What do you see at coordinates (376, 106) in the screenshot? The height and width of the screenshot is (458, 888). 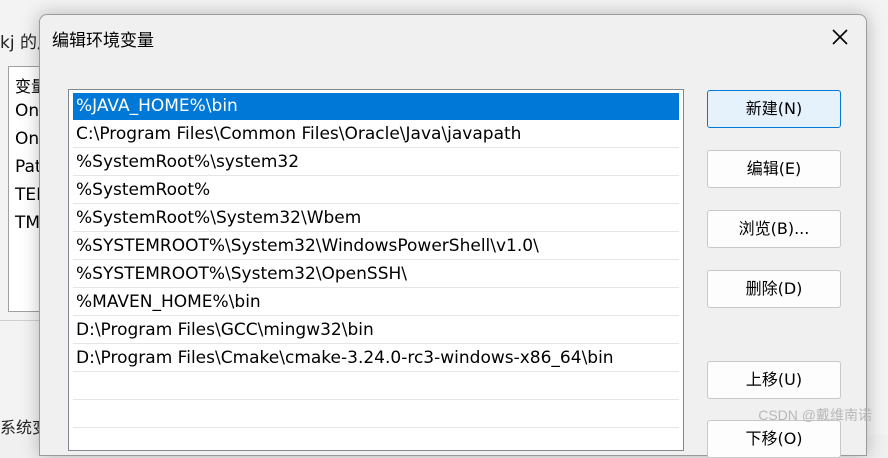 I see `path-list-item: %JAVA_HOME%\bin` at bounding box center [376, 106].